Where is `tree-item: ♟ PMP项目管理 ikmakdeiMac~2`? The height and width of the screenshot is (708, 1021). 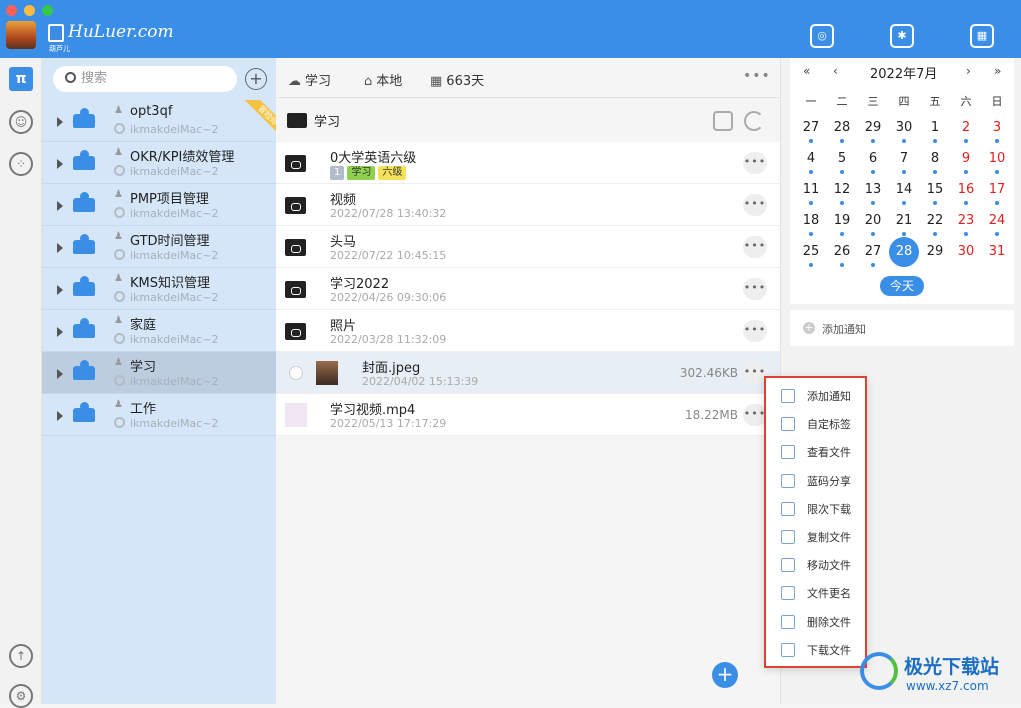 tree-item: ♟ PMP项目管理 ikmakdeiMac~2 is located at coordinates (159, 205).